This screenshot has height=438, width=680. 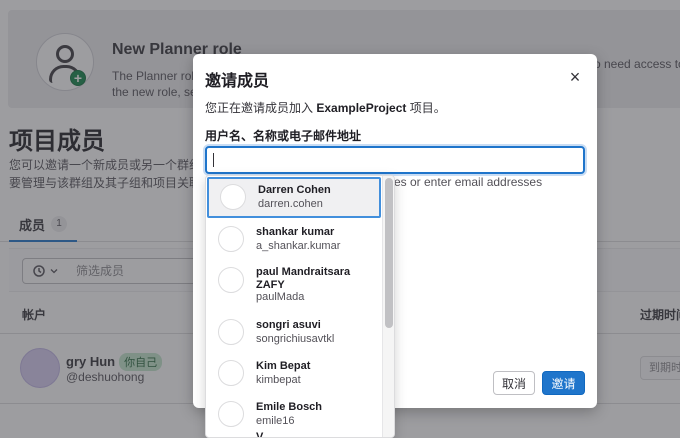 I want to click on suggestion-handle: a_shankar.kumar, so click(x=298, y=246).